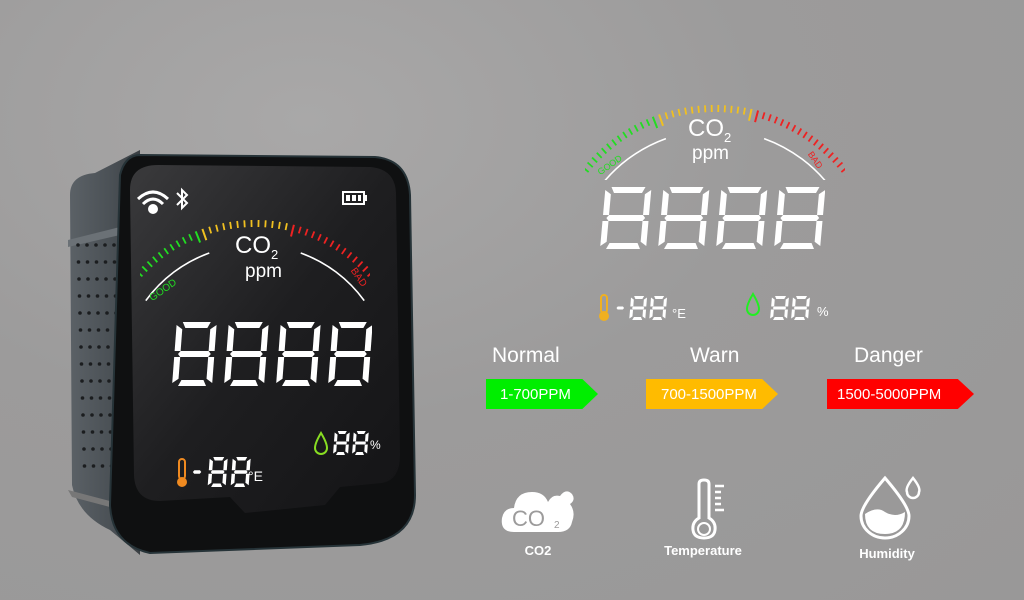  What do you see at coordinates (790, 308) in the screenshot?
I see `panel-humidity-readout` at bounding box center [790, 308].